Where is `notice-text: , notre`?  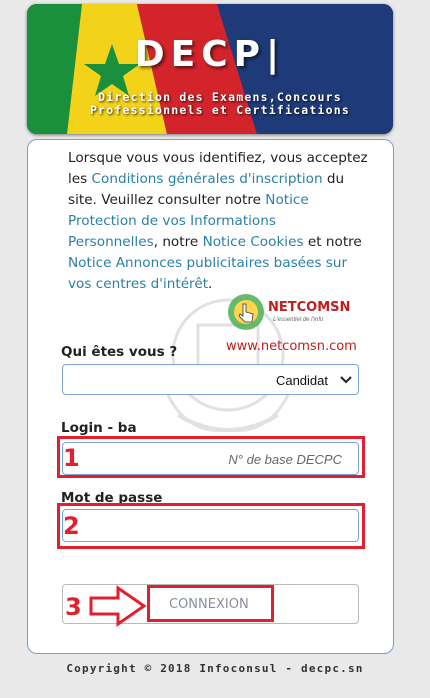
notice-text: , notre is located at coordinates (178, 242).